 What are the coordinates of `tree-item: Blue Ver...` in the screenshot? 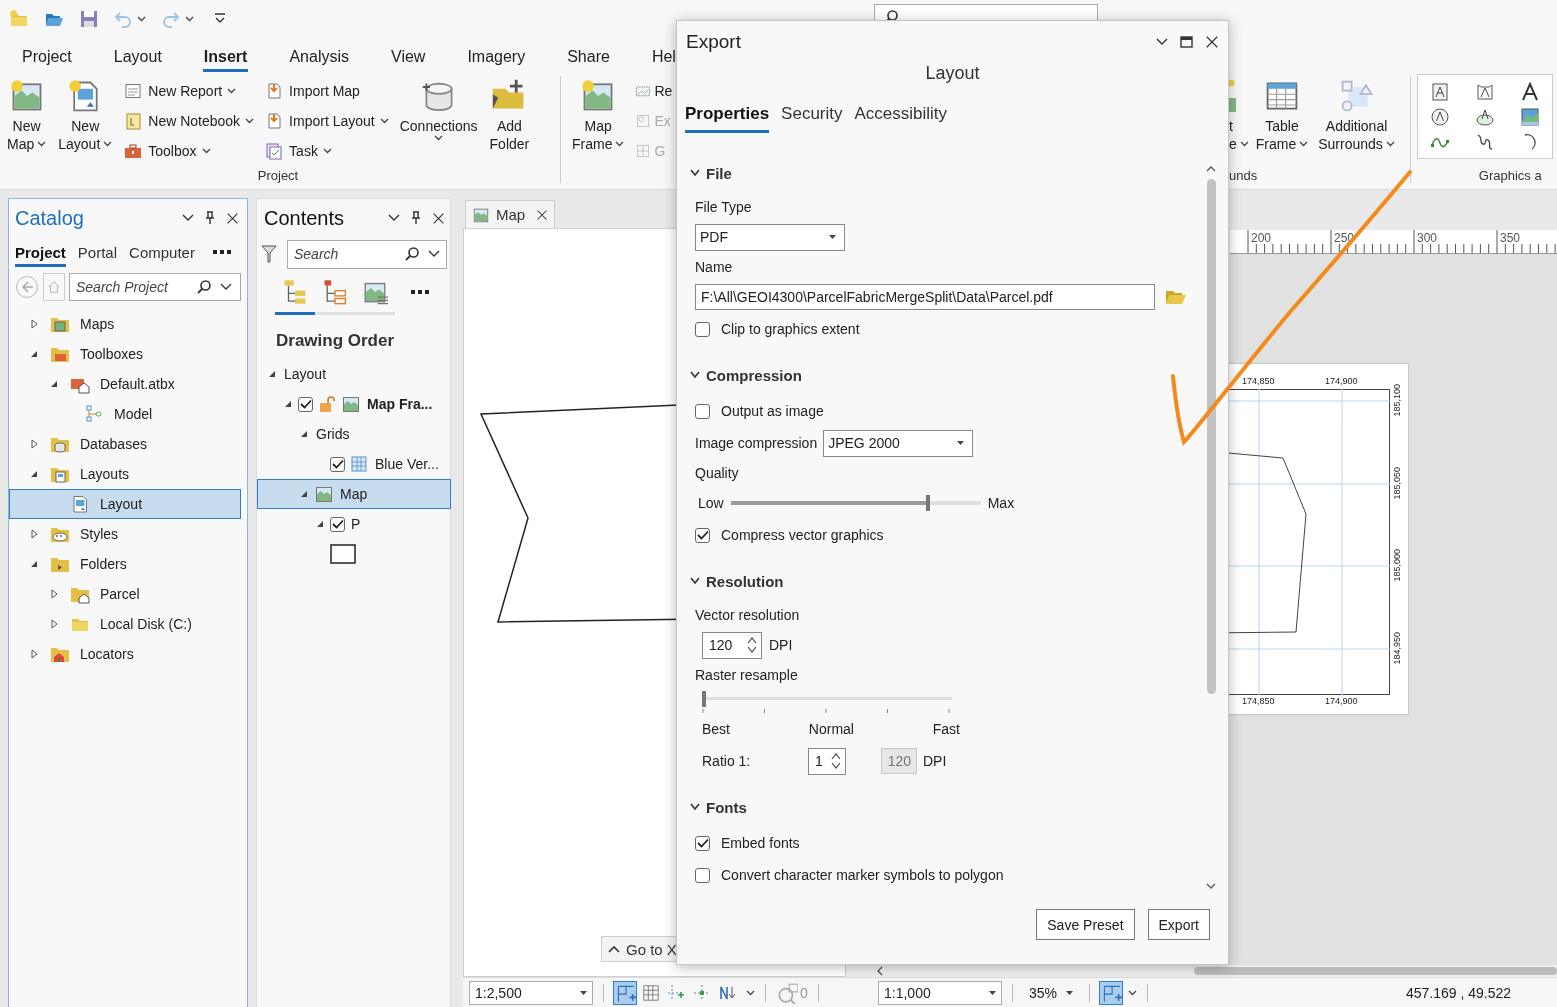 It's located at (354, 464).